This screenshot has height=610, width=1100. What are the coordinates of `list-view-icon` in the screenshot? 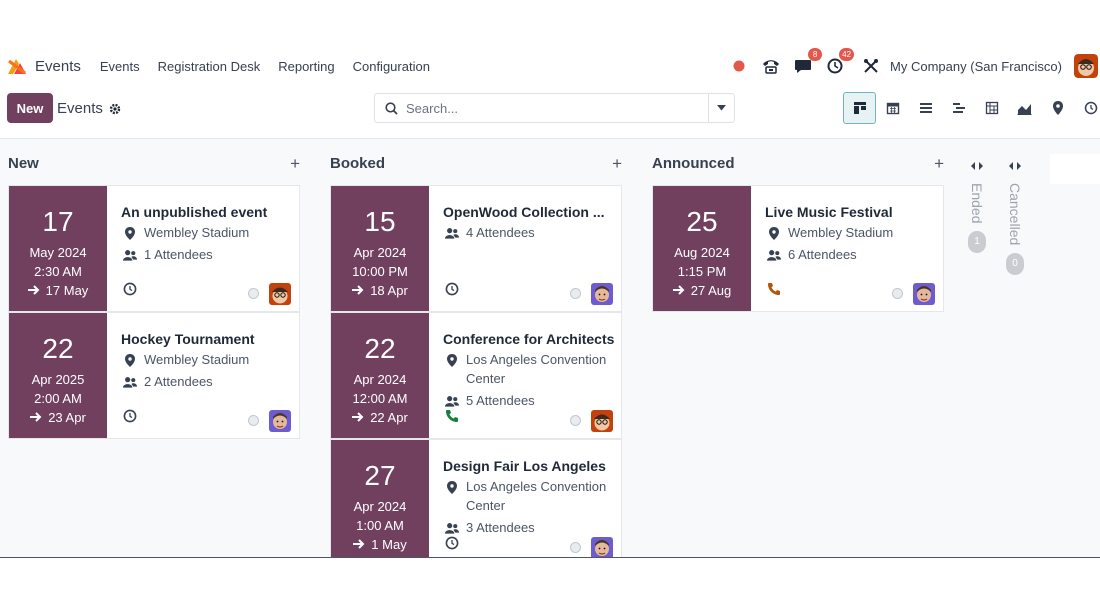 It's located at (925, 108).